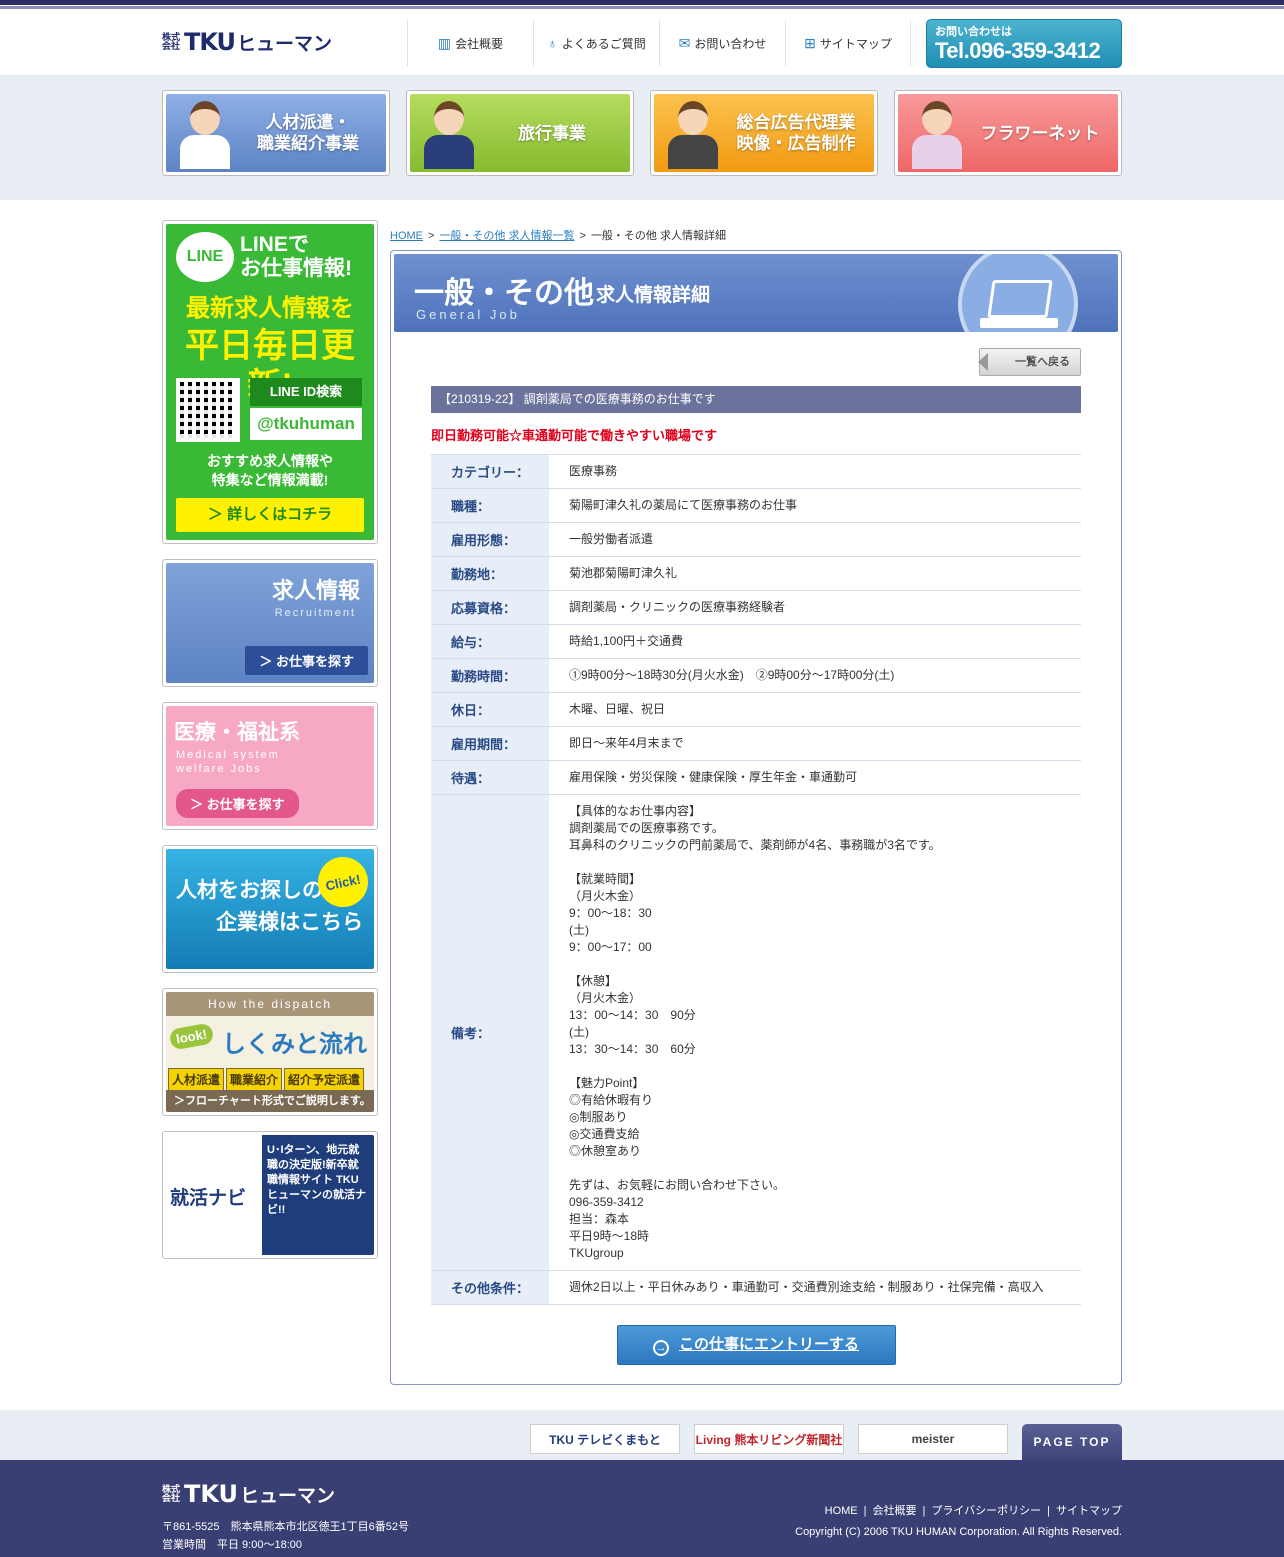 This screenshot has width=1284, height=1557. What do you see at coordinates (506, 236) in the screenshot?
I see `breadcrumb-list: 一般・その他 求人情報一覧` at bounding box center [506, 236].